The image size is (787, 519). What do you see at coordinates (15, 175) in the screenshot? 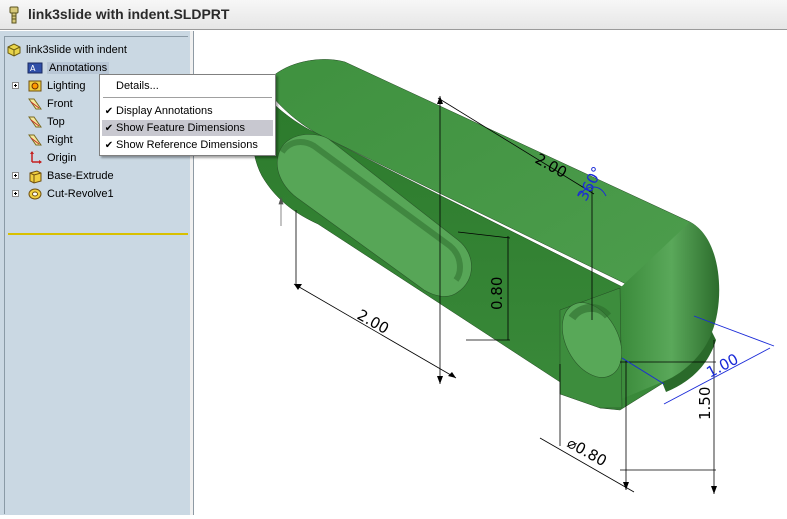
I see `expand-base-extrude-toggle` at bounding box center [15, 175].